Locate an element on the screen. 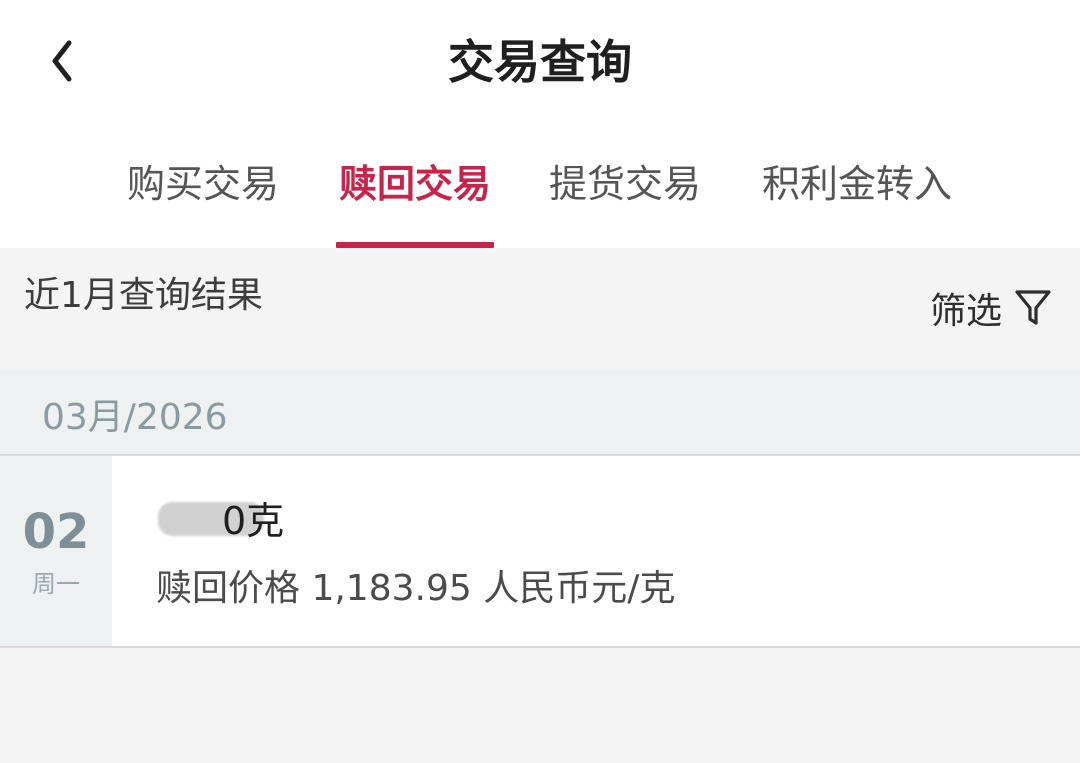 This screenshot has width=1080, height=763. tab-pickup: 提货交易 is located at coordinates (625, 193).